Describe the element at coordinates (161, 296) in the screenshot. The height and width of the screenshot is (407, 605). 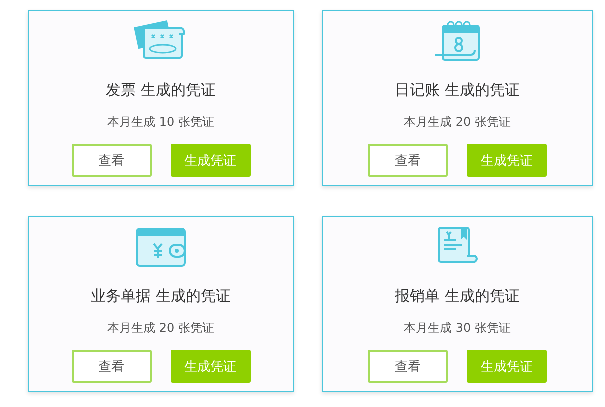
I see `card-title: 业务单据 生成的凭证` at that location.